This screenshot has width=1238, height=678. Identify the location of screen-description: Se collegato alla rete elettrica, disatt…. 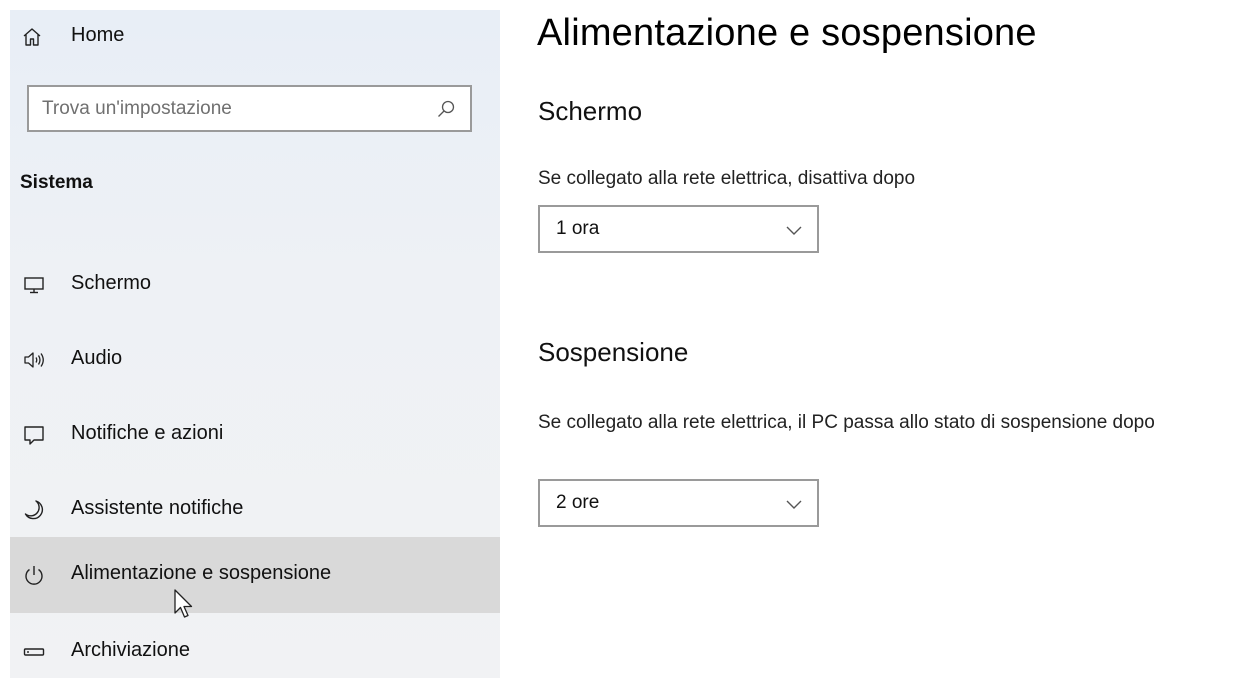
(727, 178).